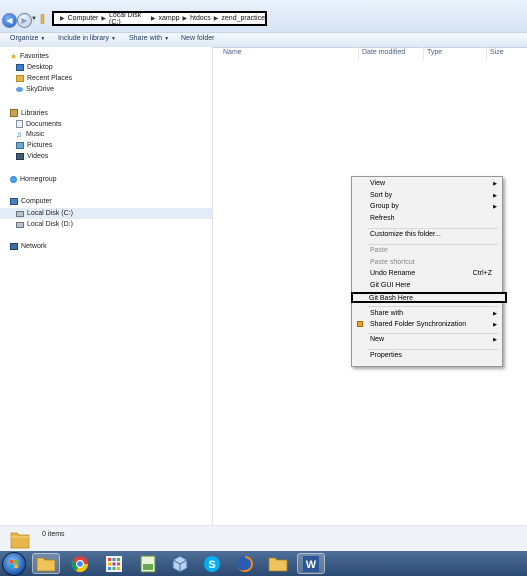 The height and width of the screenshot is (577, 527). I want to click on music-icon: ♫, so click(19, 134).